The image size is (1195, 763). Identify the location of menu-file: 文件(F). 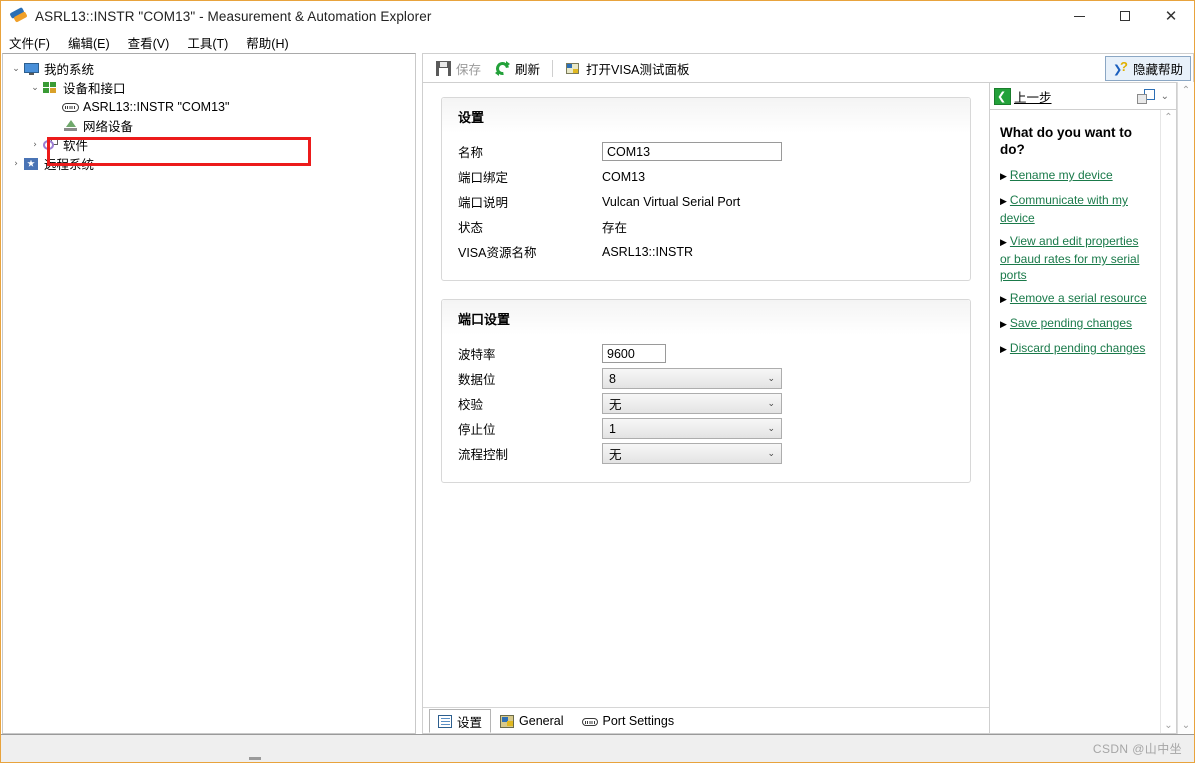
(34, 42).